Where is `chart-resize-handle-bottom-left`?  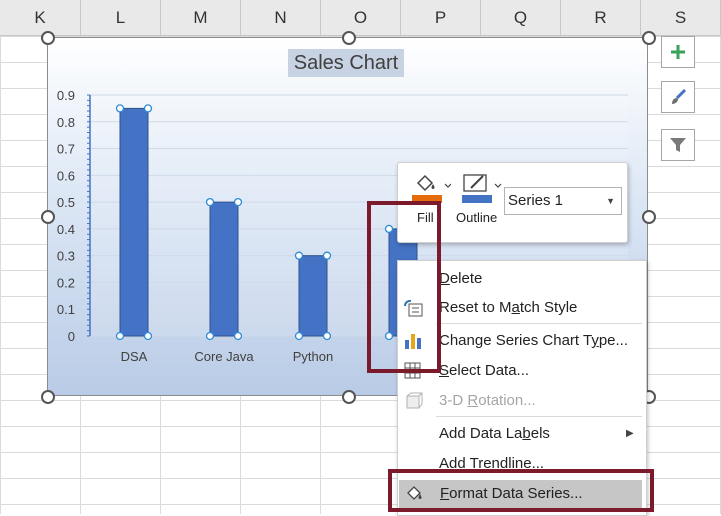
chart-resize-handle-bottom-left is located at coordinates (48, 397).